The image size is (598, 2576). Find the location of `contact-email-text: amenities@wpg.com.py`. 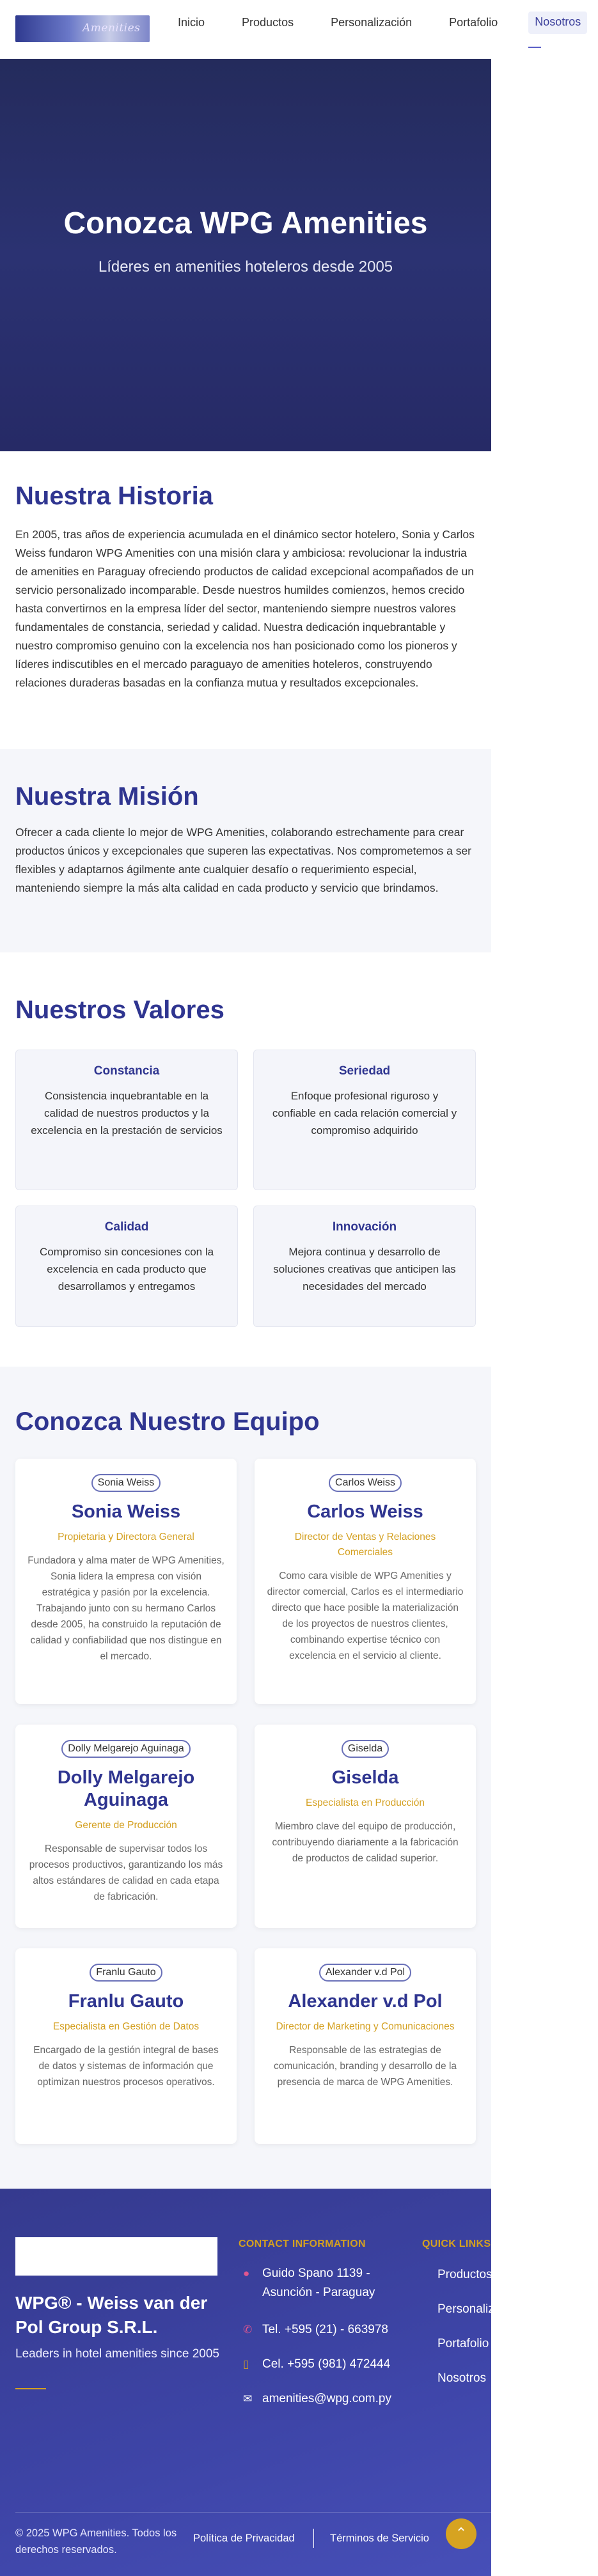

contact-email-text: amenities@wpg.com.py is located at coordinates (326, 2398).